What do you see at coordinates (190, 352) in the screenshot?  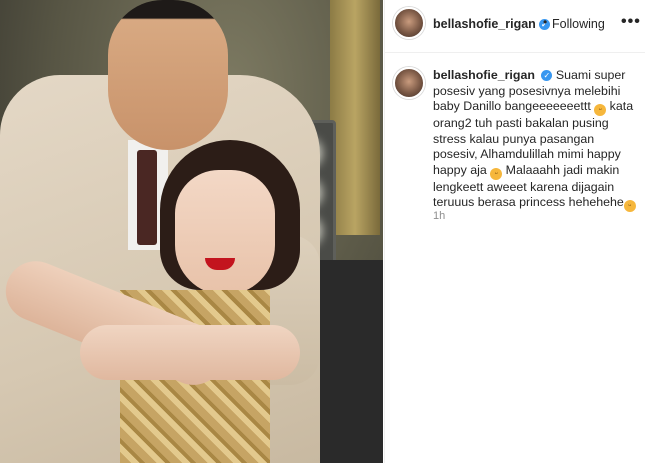 I see `photo-man-arm` at bounding box center [190, 352].